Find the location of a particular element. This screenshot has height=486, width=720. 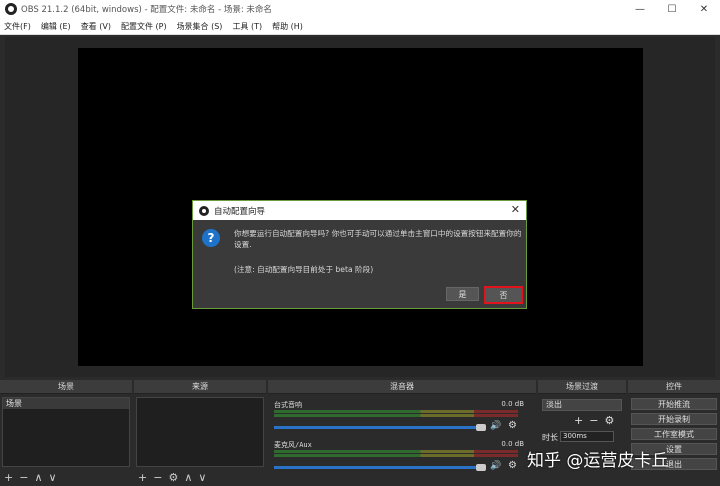

scenes-list: 场景 is located at coordinates (66, 432).